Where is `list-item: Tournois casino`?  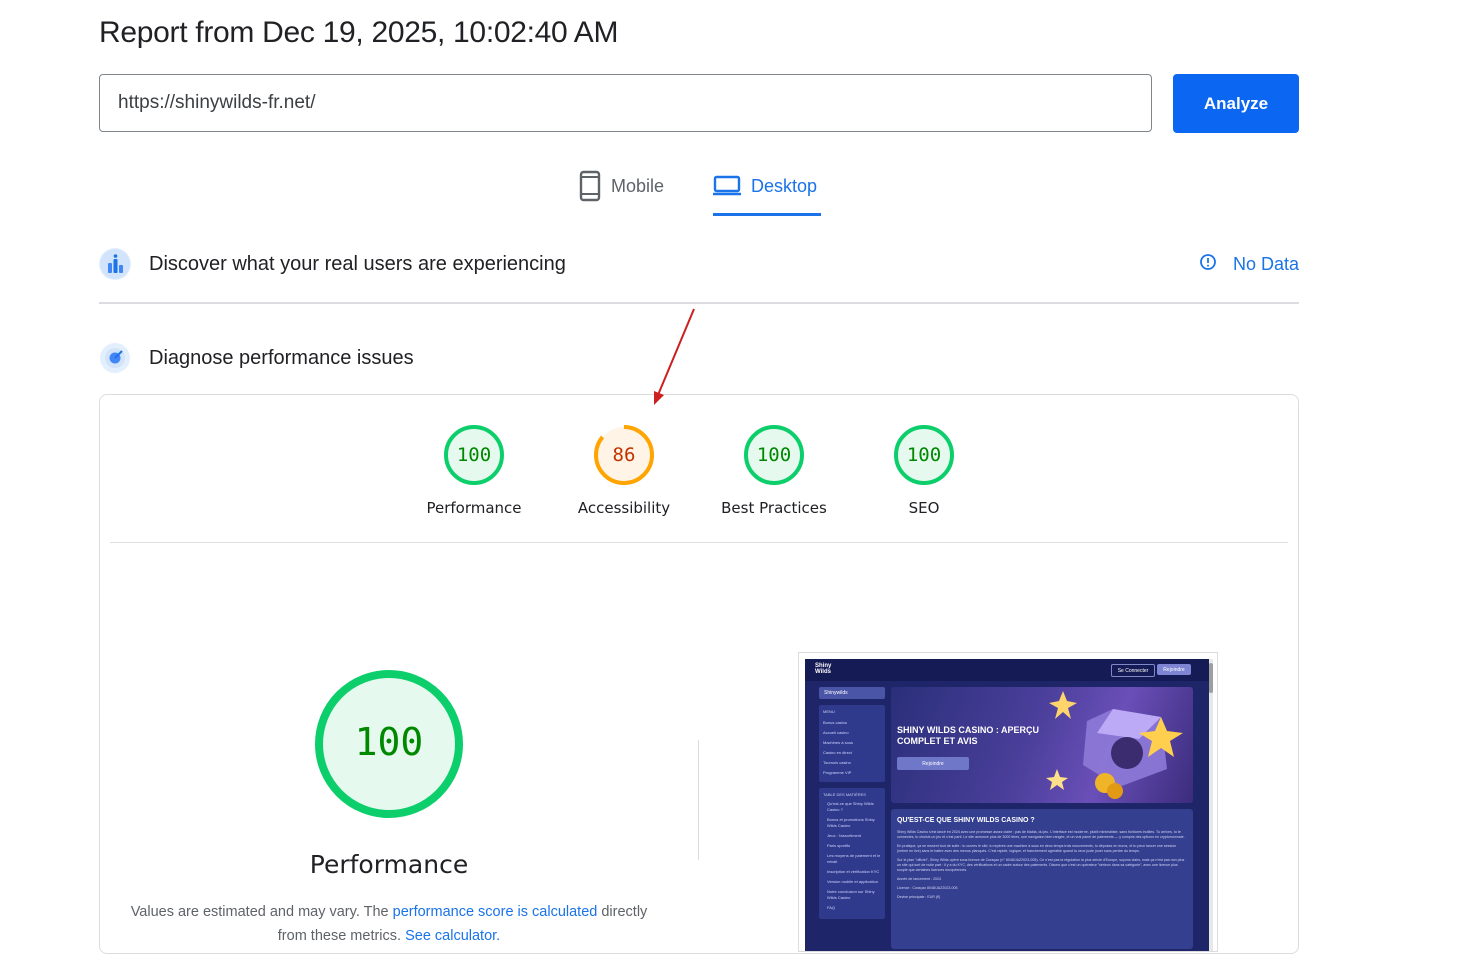 list-item: Tournois casino is located at coordinates (837, 762).